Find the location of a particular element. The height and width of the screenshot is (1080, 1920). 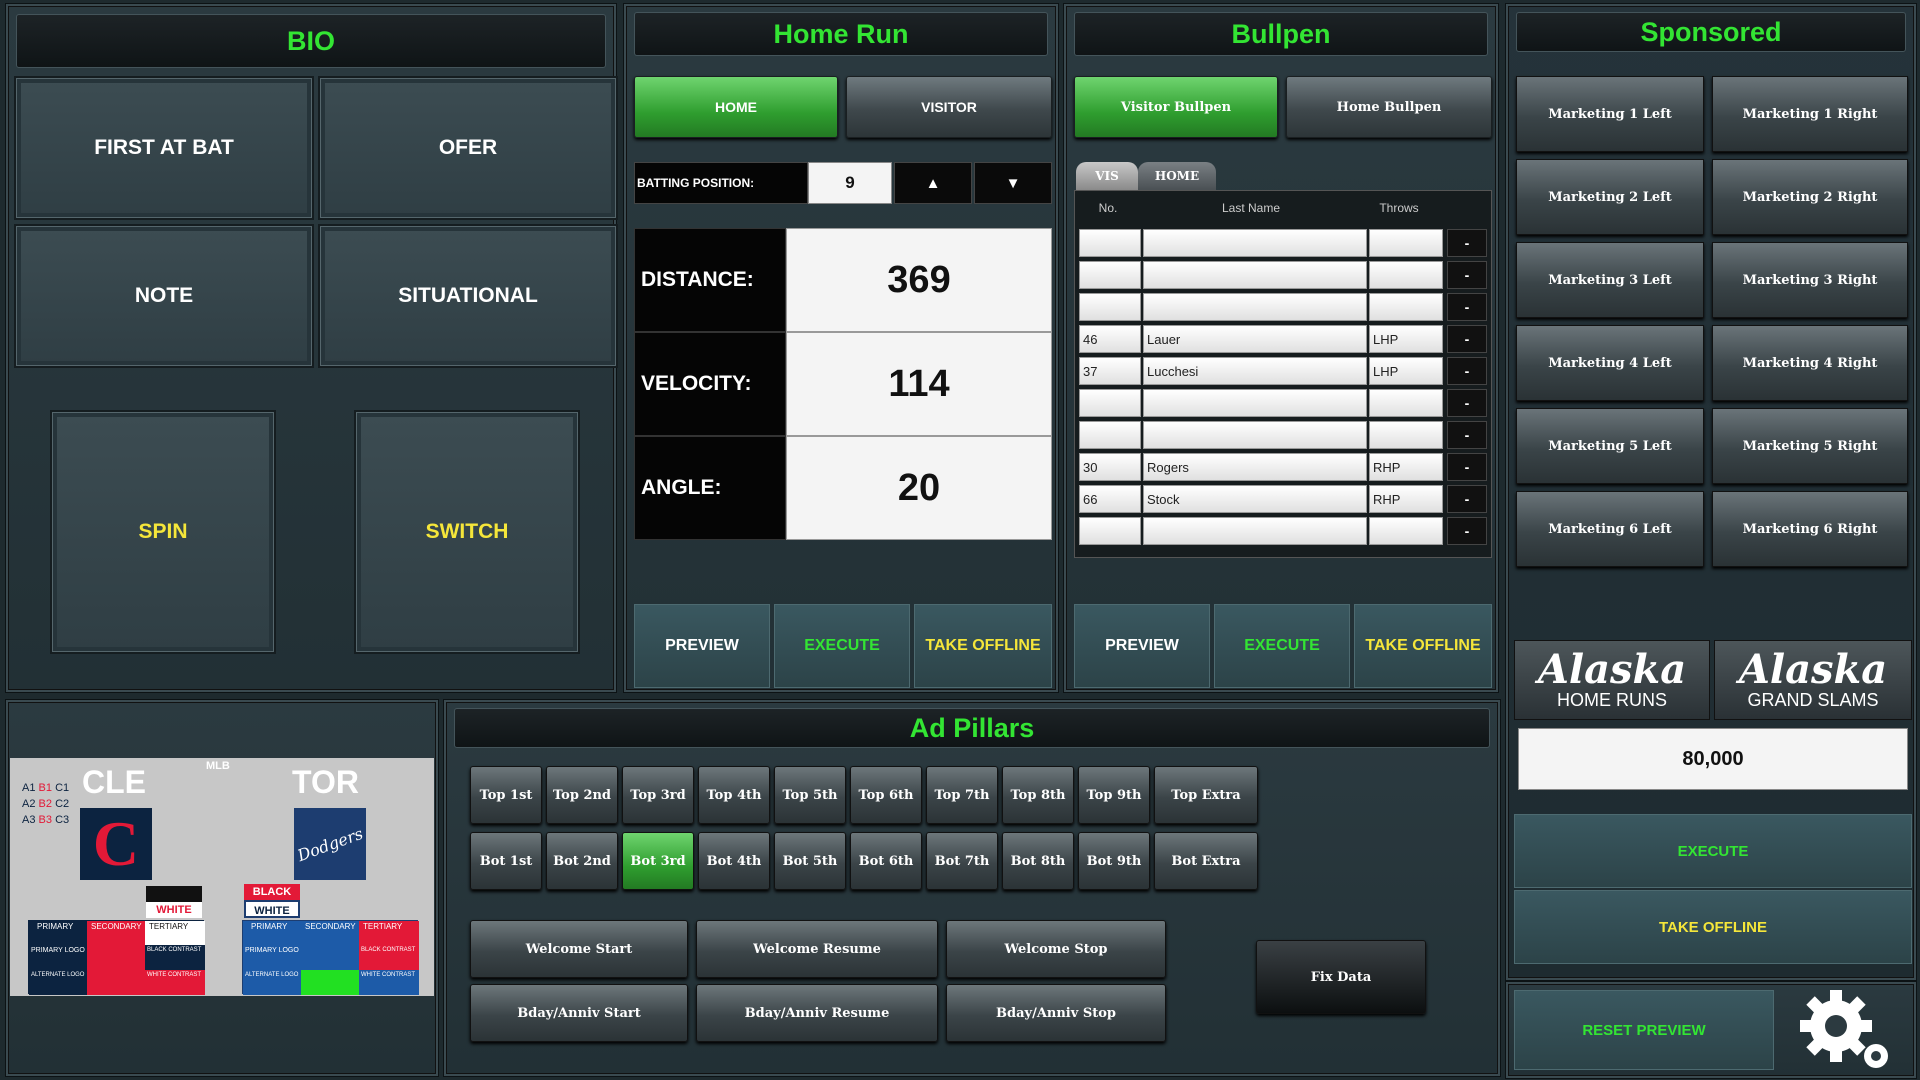

cell-throws: RHP is located at coordinates (1406, 467).